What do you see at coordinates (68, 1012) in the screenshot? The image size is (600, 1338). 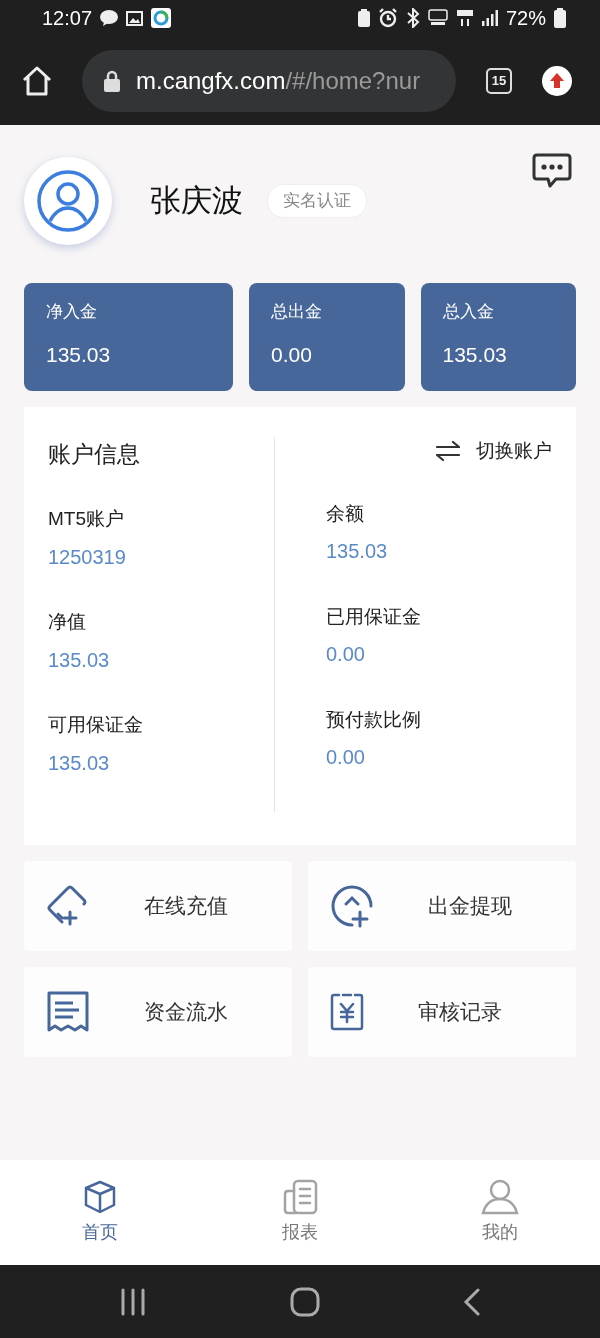 I see `receipt-icon` at bounding box center [68, 1012].